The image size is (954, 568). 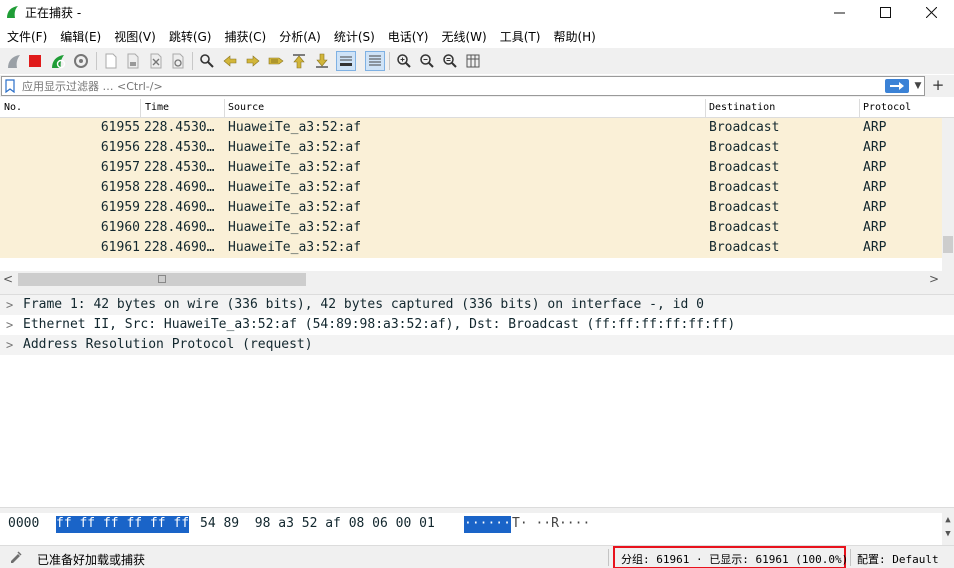 I want to click on close-file-button, so click(x=156, y=61).